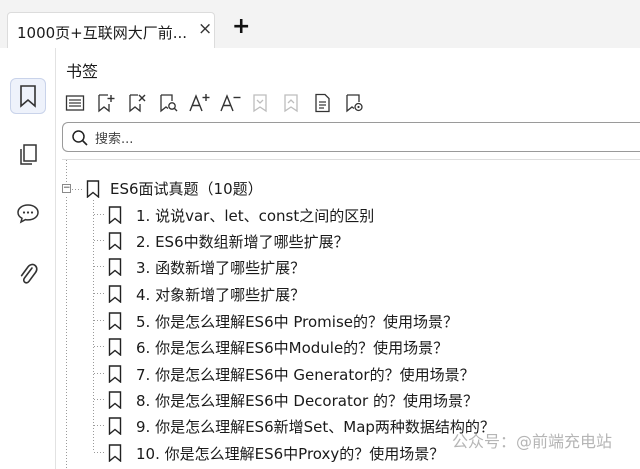 The width and height of the screenshot is (640, 469). I want to click on bookmark-item-label: 7. 你是怎么理解ES6中 Generator的？使用场景？, so click(305, 375).